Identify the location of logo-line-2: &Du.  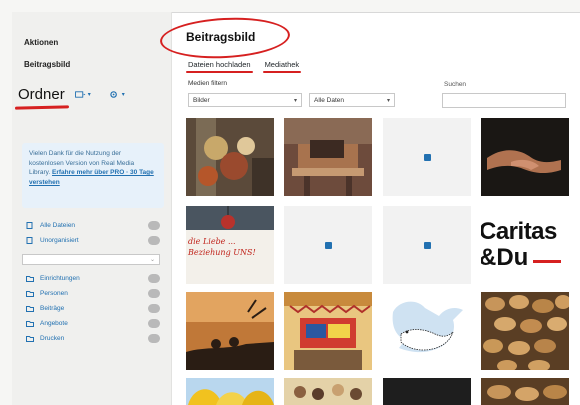
(505, 257).